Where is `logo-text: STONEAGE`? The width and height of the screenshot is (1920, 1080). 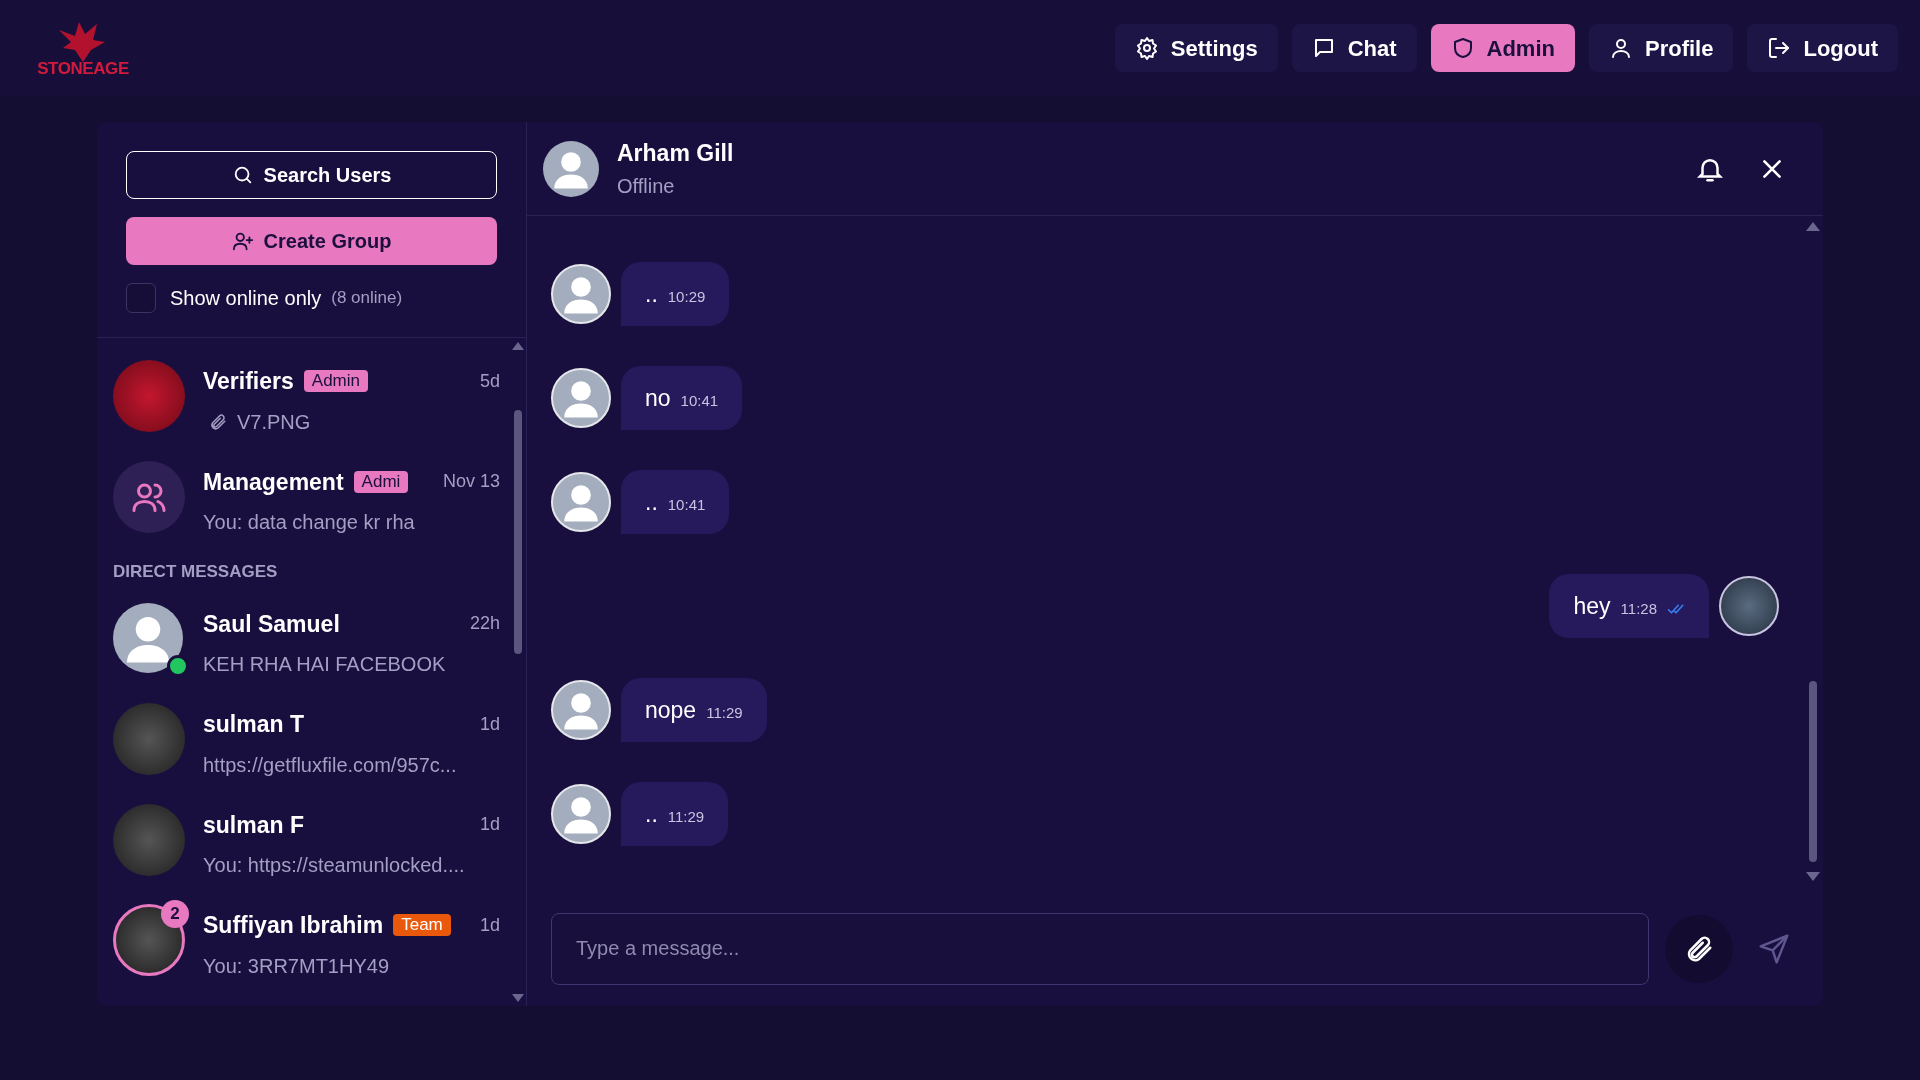
logo-text: STONEAGE is located at coordinates (83, 68).